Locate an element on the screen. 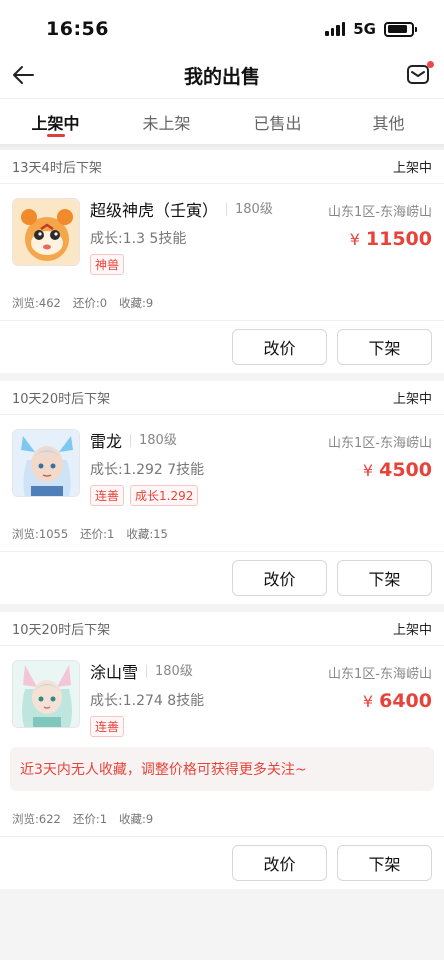 This screenshot has width=444, height=960. back-button is located at coordinates (23, 75).